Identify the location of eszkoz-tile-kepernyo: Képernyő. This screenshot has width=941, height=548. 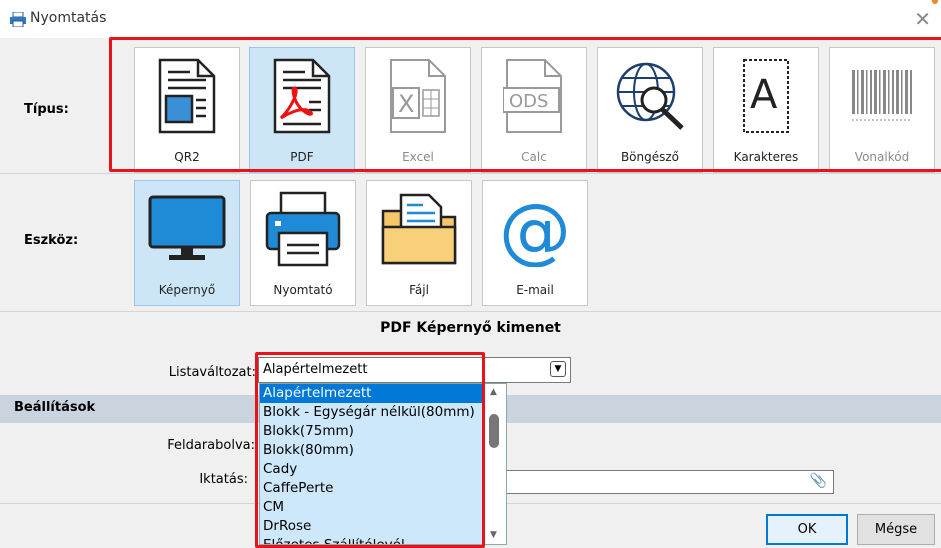
(187, 243).